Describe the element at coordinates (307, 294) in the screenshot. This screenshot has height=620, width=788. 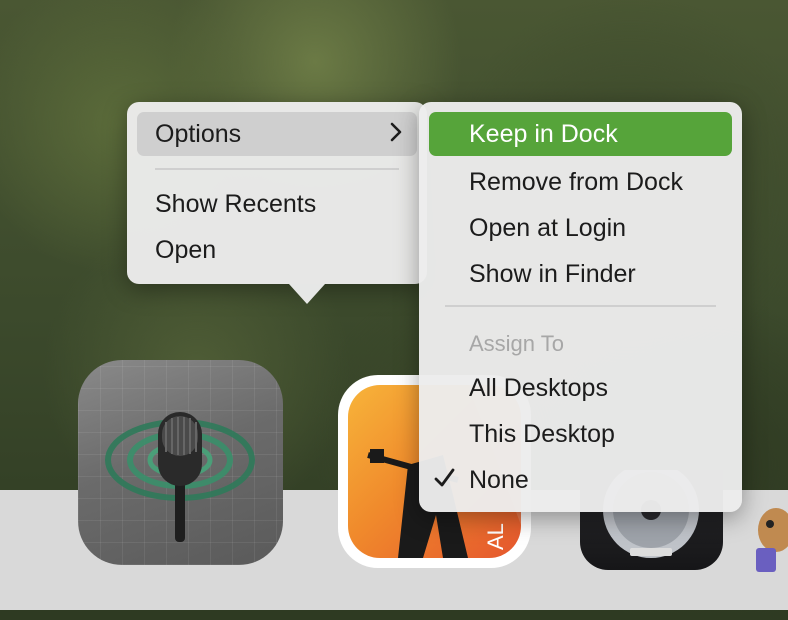
I see `menu-pointer` at that location.